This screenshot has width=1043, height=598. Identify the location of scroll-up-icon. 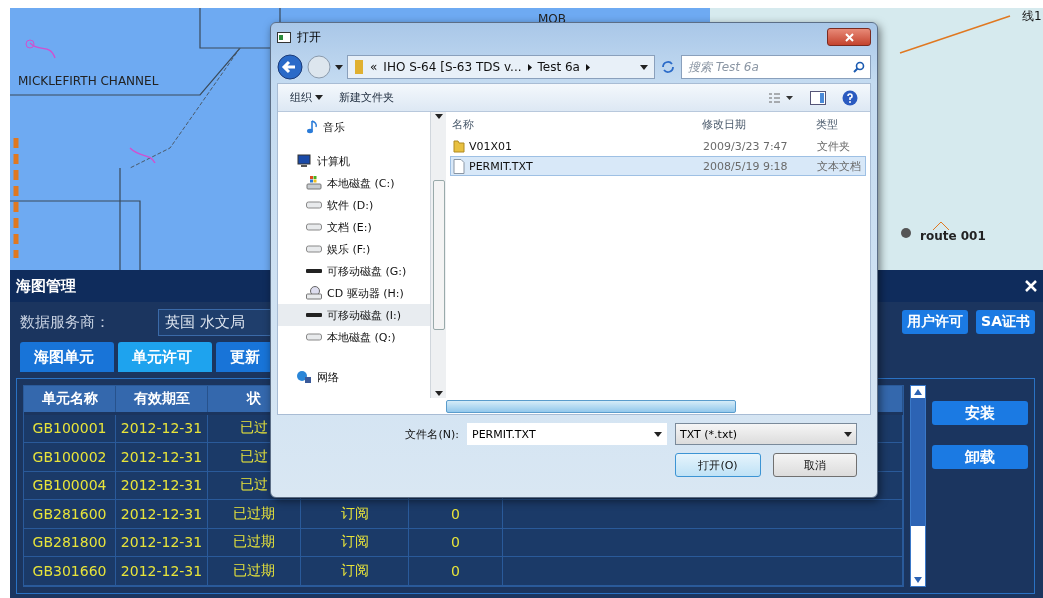
(438, 116).